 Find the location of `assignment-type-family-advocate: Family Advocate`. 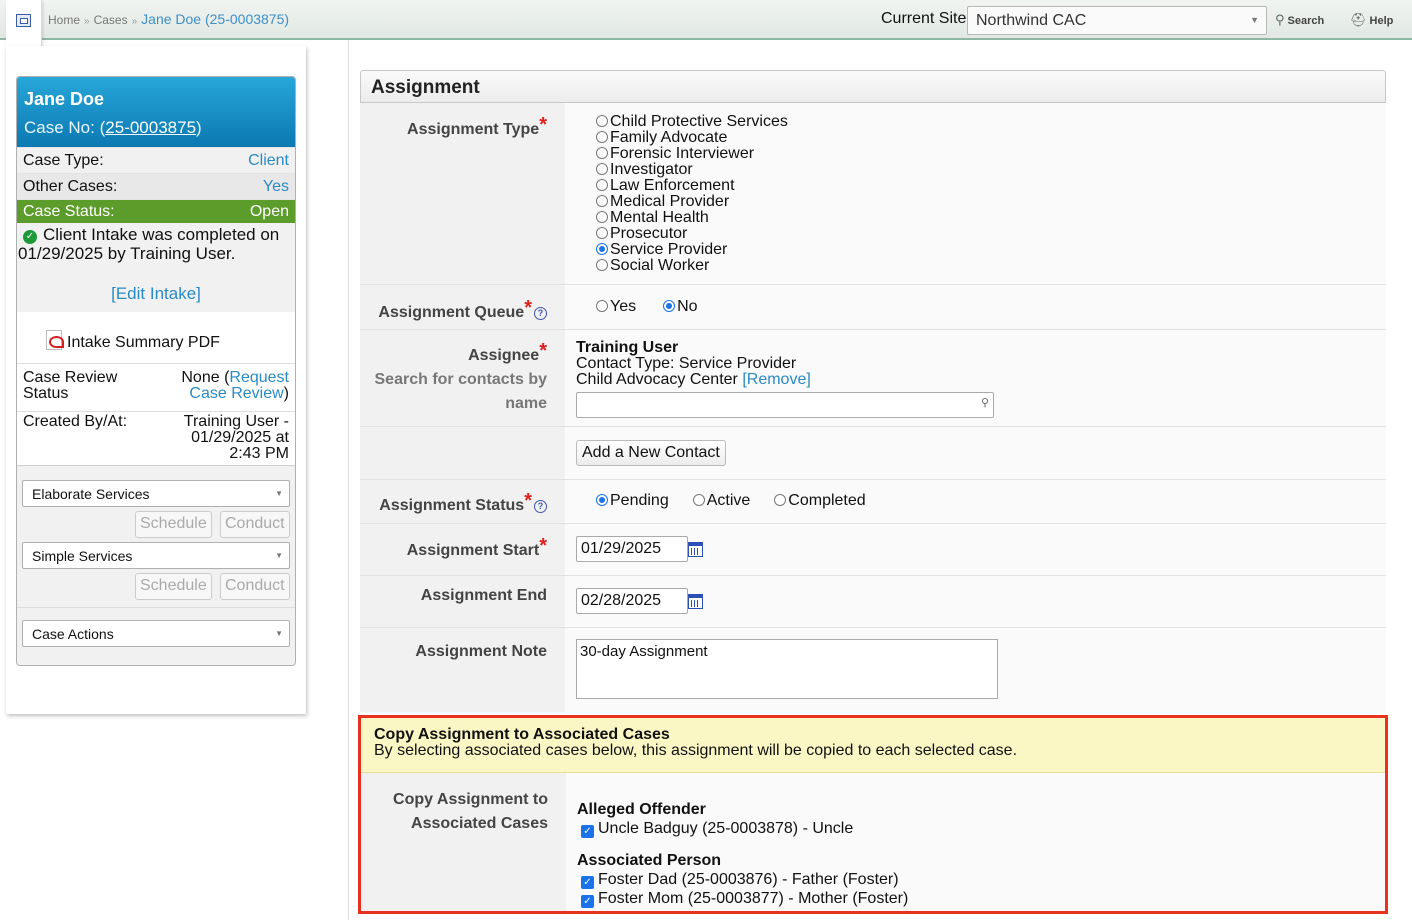

assignment-type-family-advocate: Family Advocate is located at coordinates (991, 138).